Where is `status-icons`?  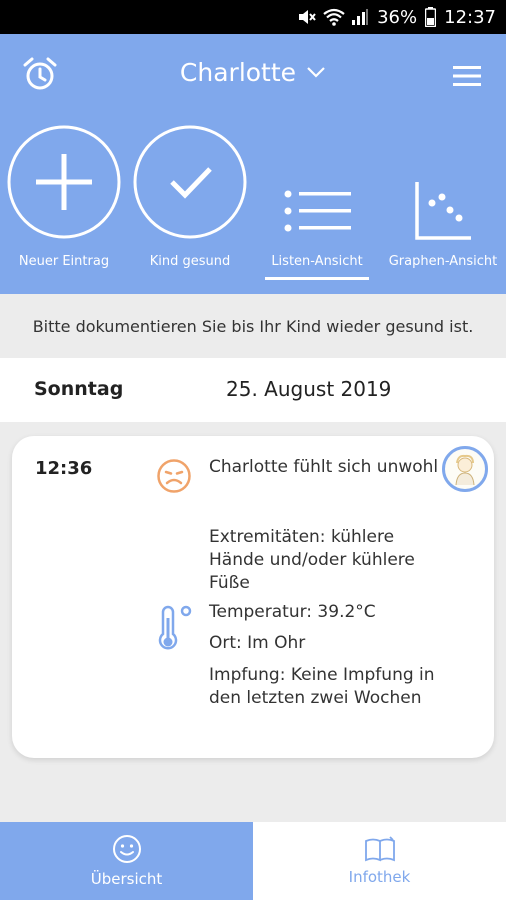
status-icons is located at coordinates (333, 17).